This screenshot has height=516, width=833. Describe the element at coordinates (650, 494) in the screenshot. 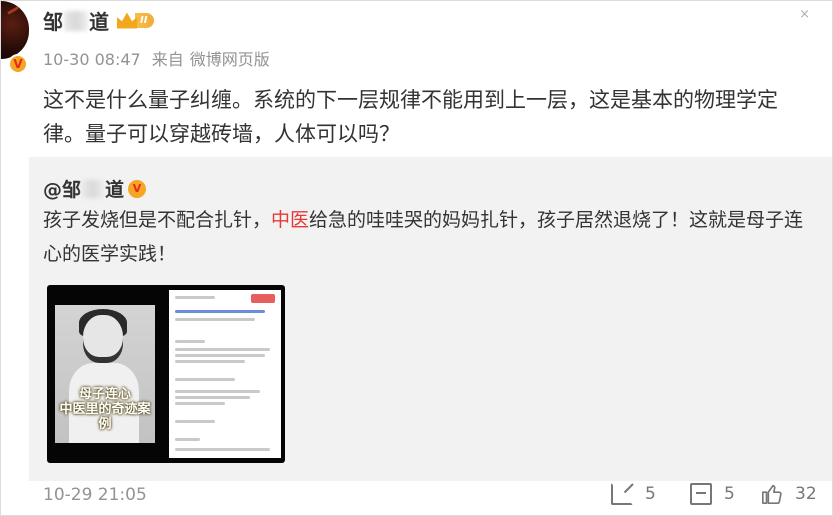

I see `share-count: 5` at that location.